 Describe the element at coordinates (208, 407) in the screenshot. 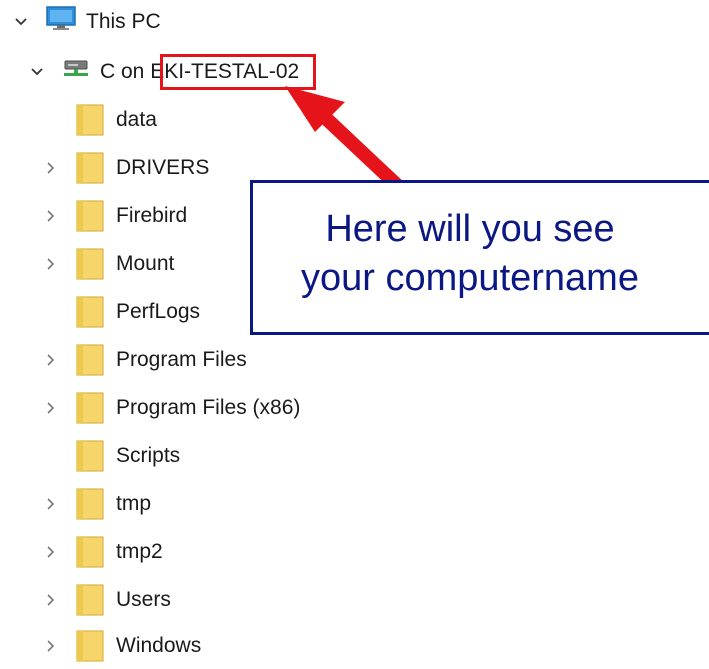

I see `folder-label: Program Files (x86)` at that location.